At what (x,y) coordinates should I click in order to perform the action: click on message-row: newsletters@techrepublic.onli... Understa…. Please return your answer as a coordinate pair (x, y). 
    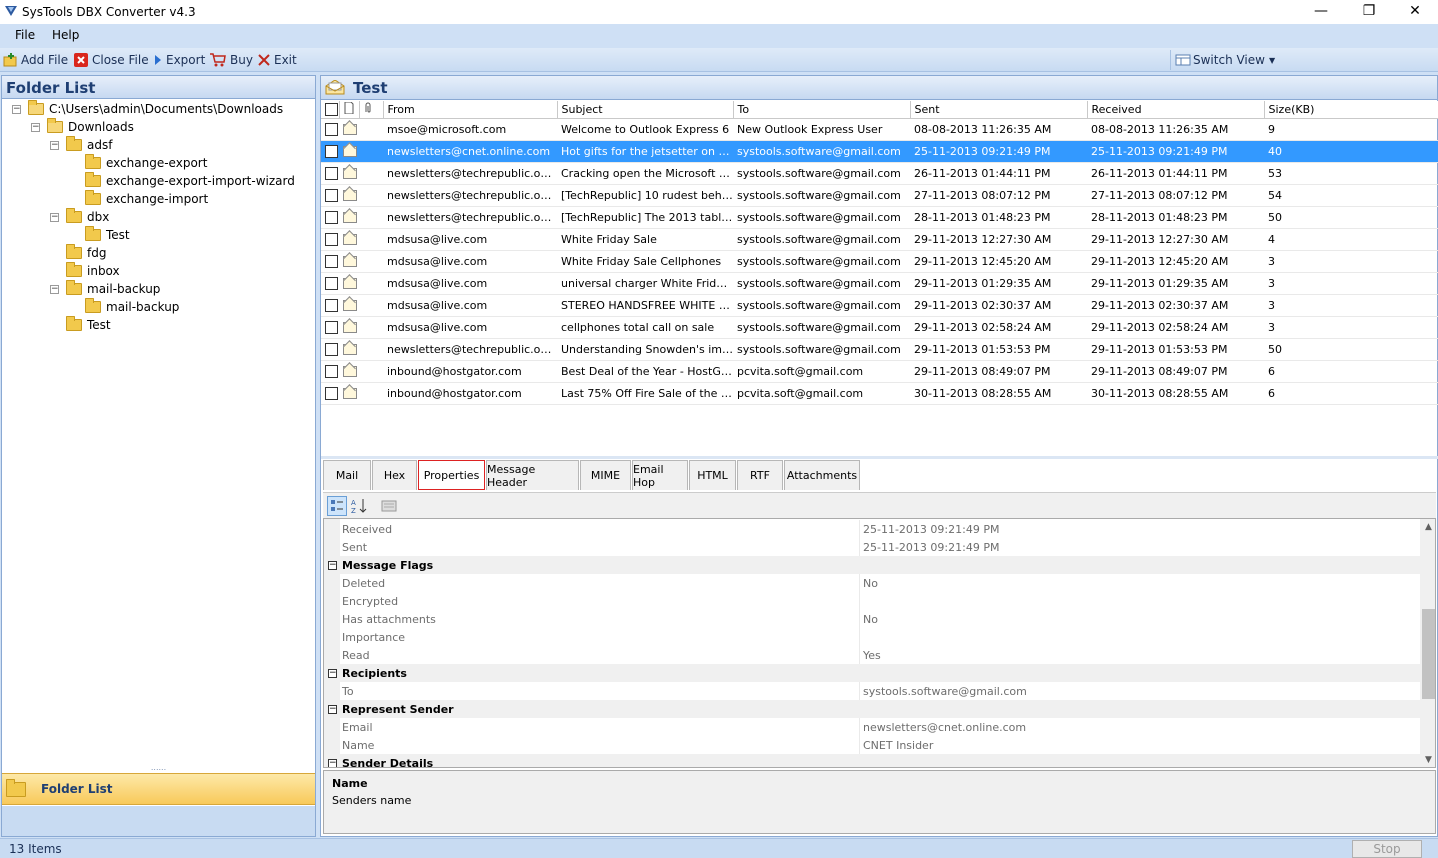
    Looking at the image, I should click on (879, 349).